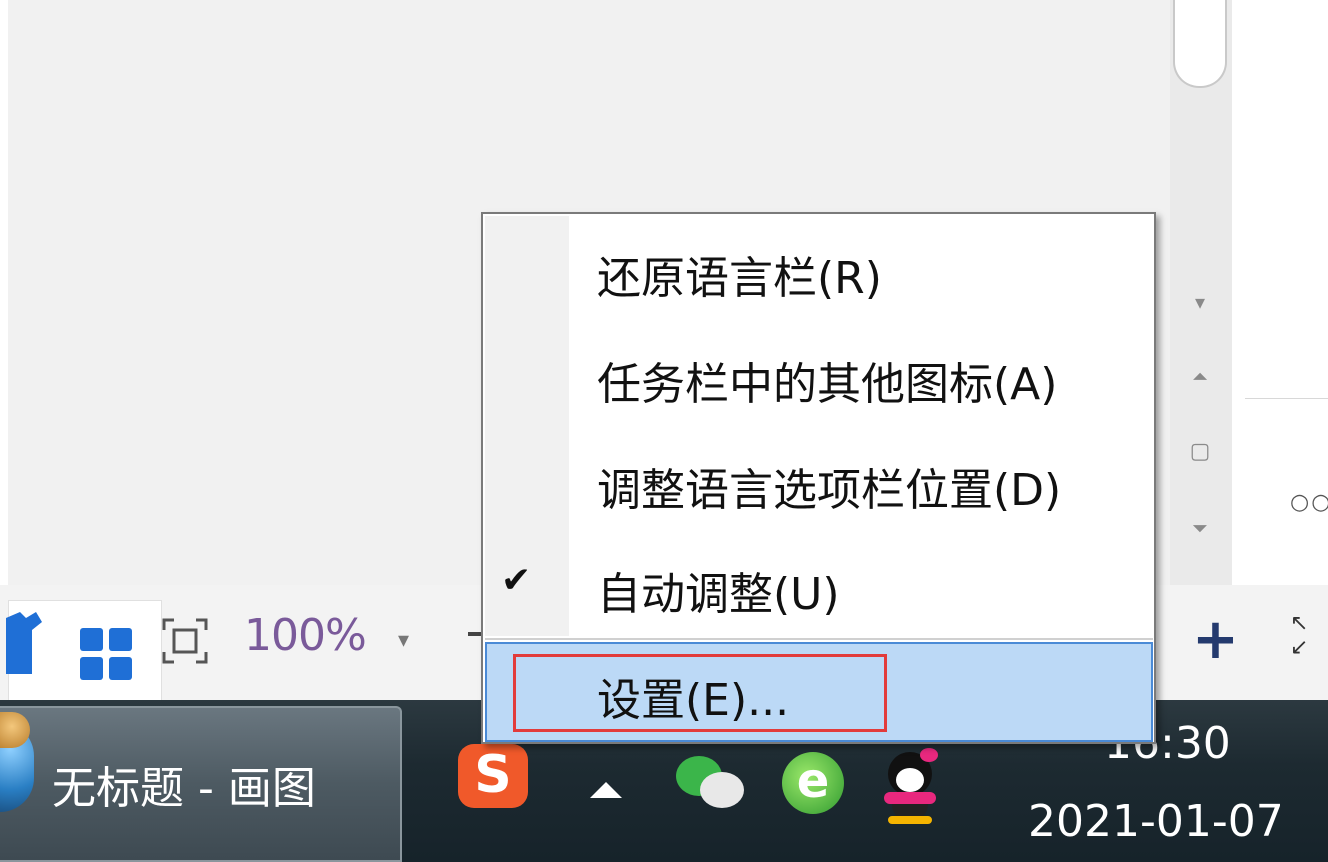 This screenshot has height=862, width=1328. I want to click on taskbar-window-label: 无标题 - 画图, so click(184, 788).